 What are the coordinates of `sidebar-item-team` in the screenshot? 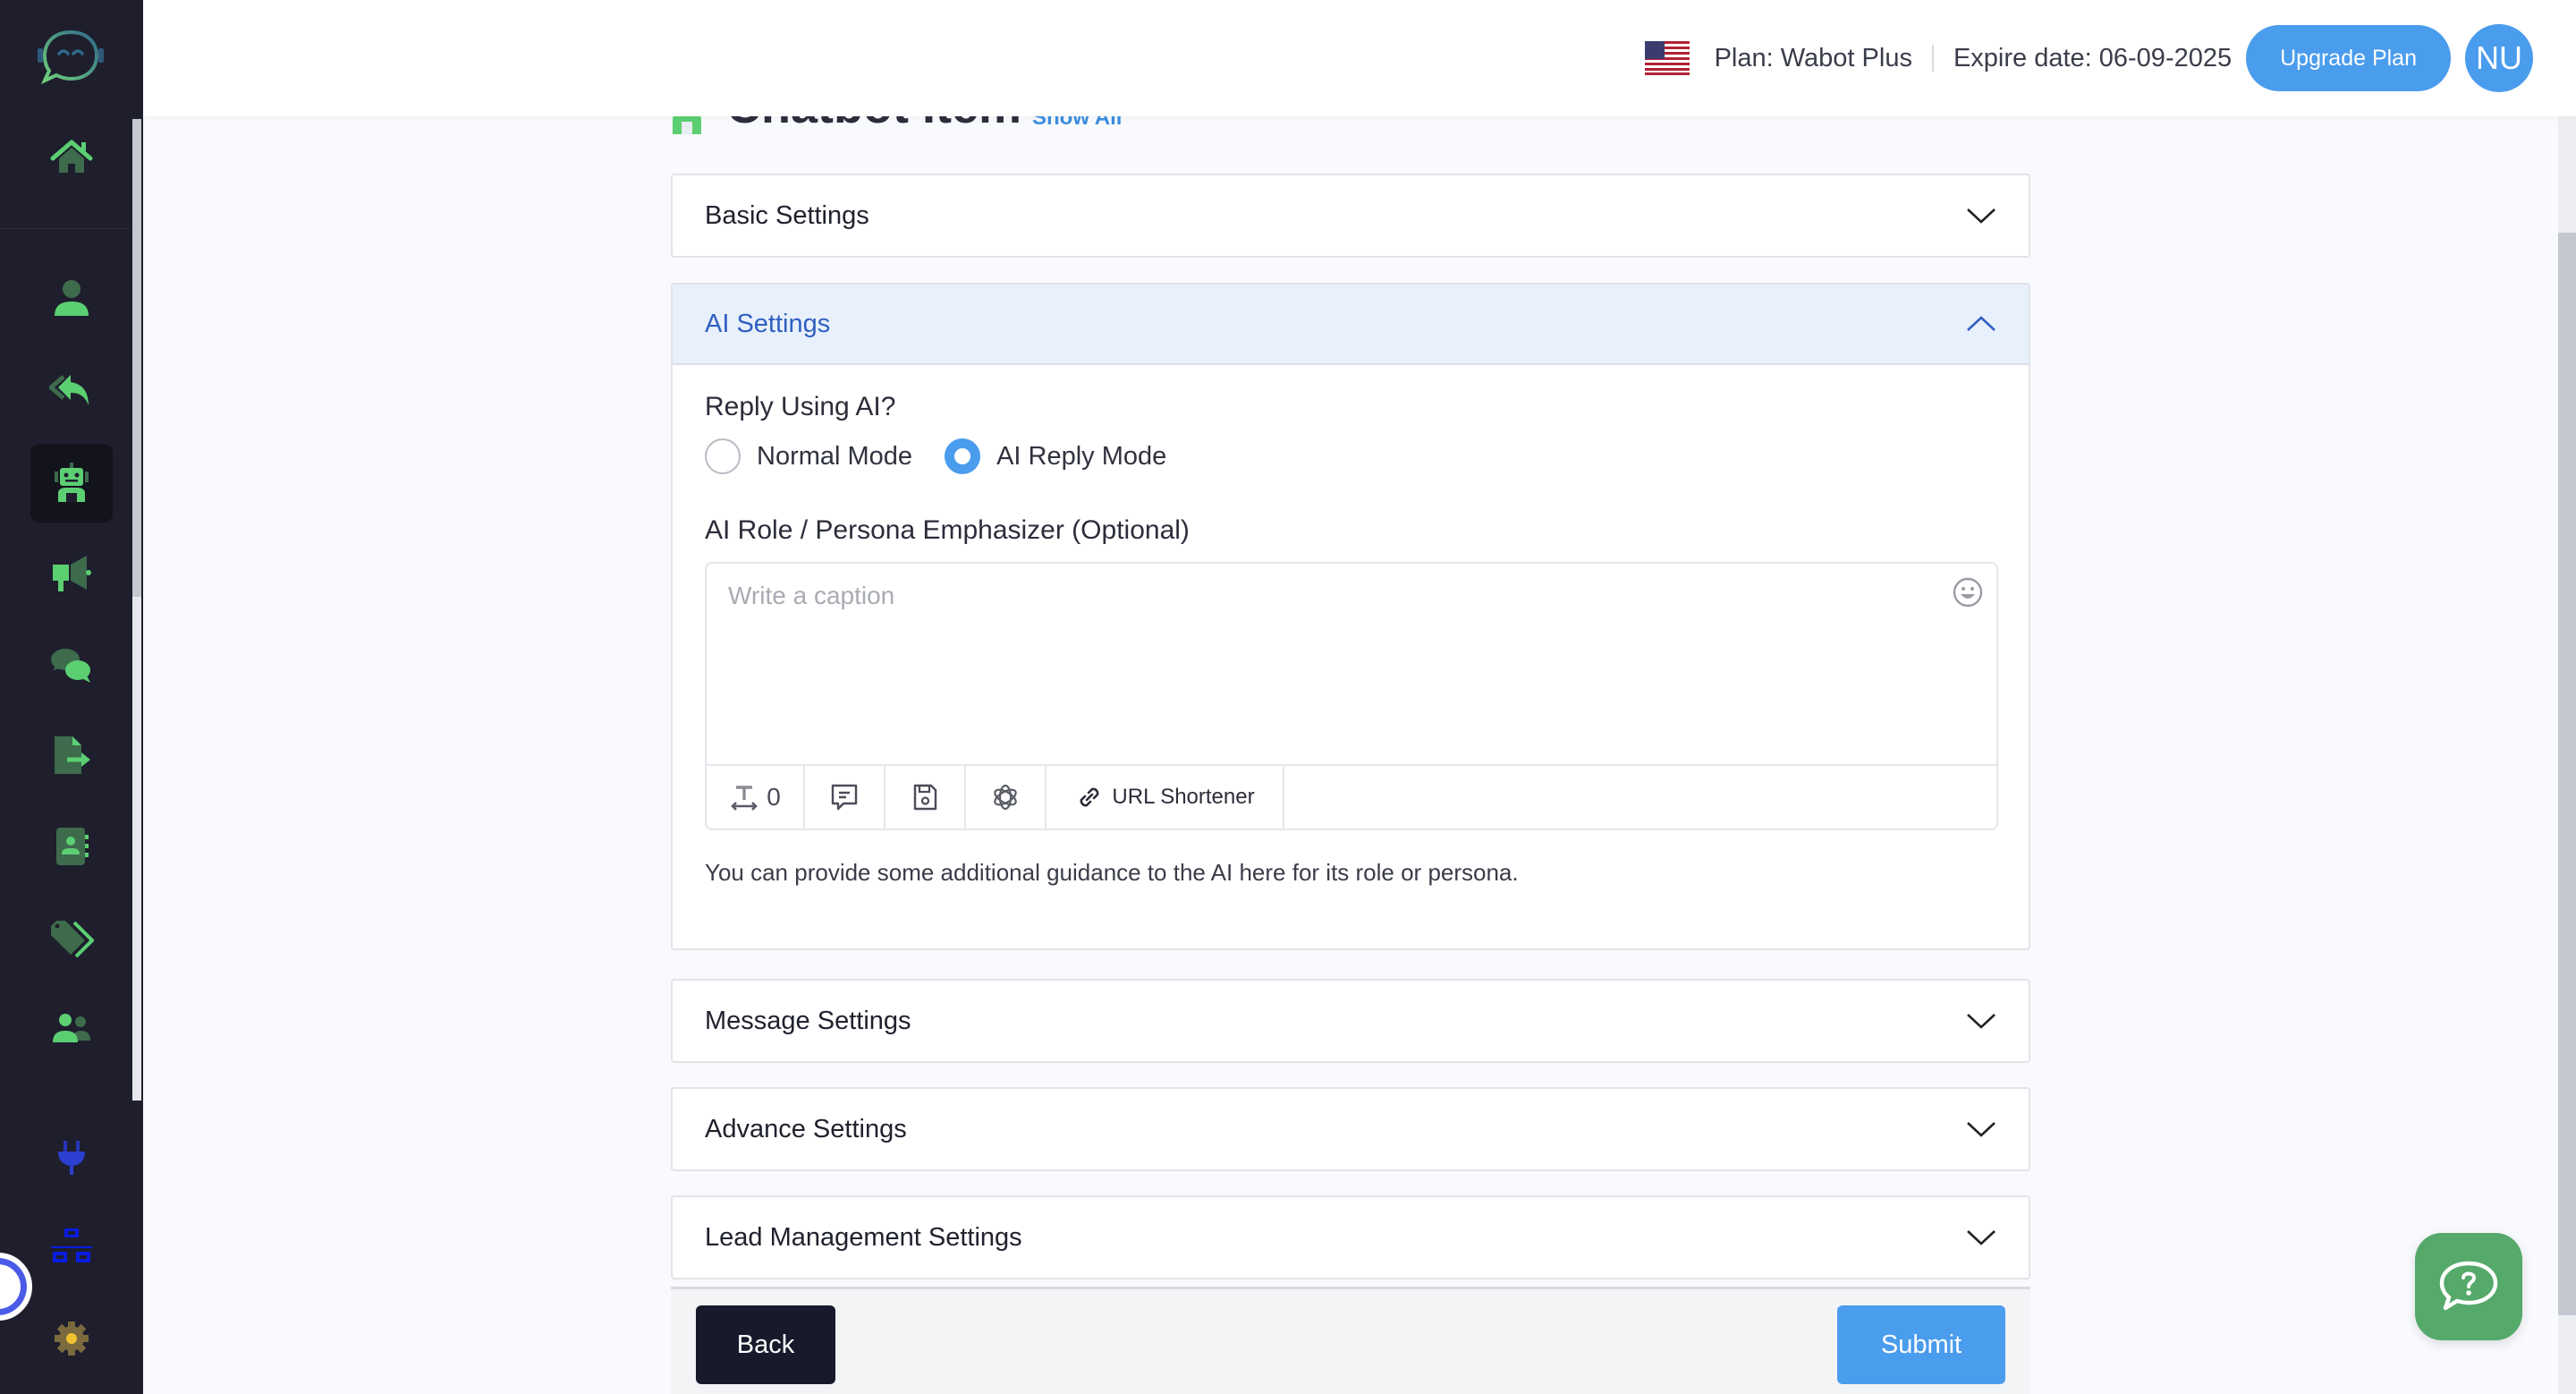 It's located at (71, 1029).